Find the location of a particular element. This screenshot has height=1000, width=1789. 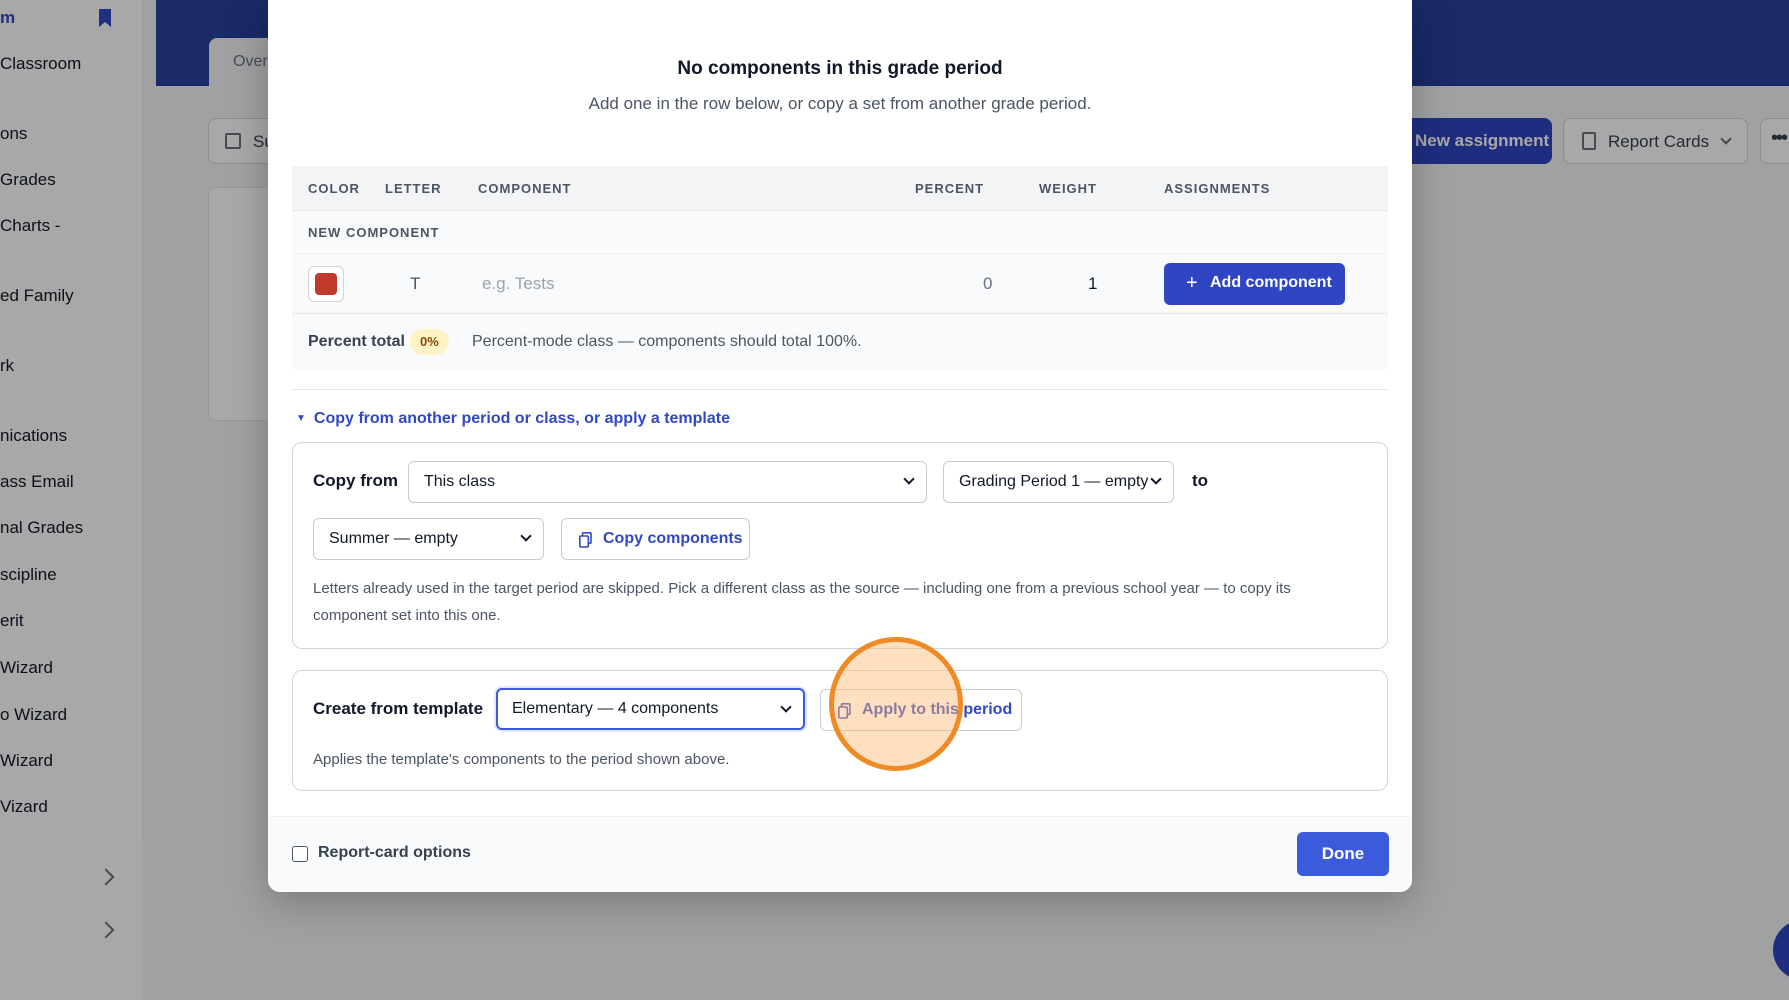

caret-down-icon: ▼ is located at coordinates (301, 418).